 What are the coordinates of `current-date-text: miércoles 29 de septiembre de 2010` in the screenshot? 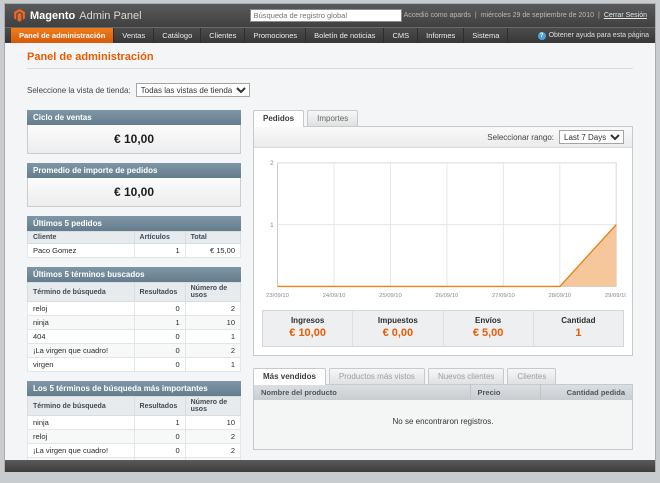 It's located at (537, 15).